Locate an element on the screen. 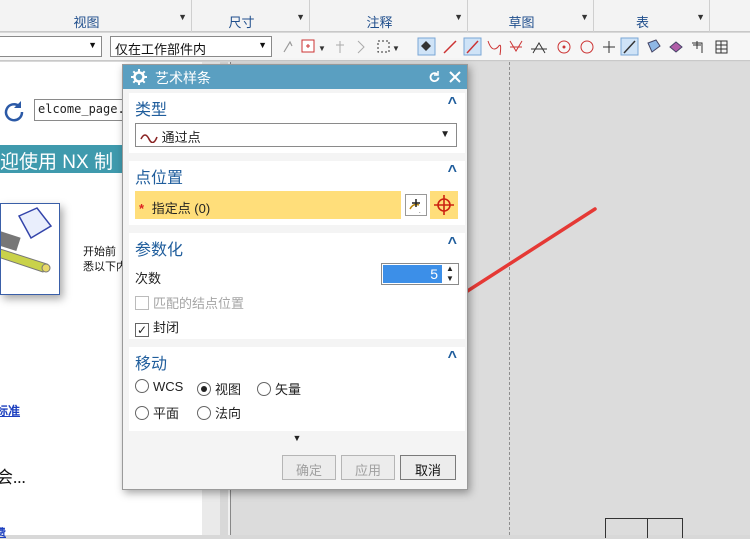 Image resolution: width=750 pixels, height=539 pixels. pencil-illustration-icon is located at coordinates (27, 240).